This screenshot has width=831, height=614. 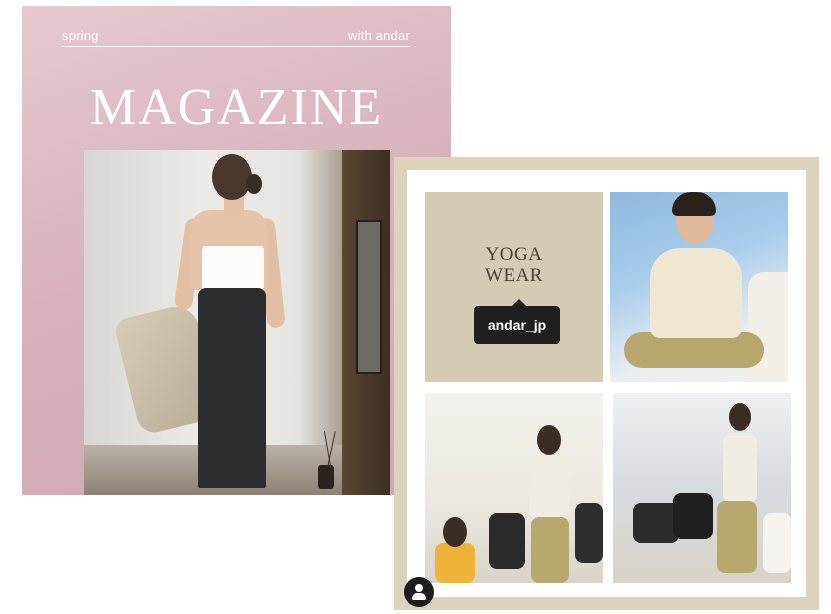 I want to click on magazine-season-label: spring, so click(x=80, y=35).